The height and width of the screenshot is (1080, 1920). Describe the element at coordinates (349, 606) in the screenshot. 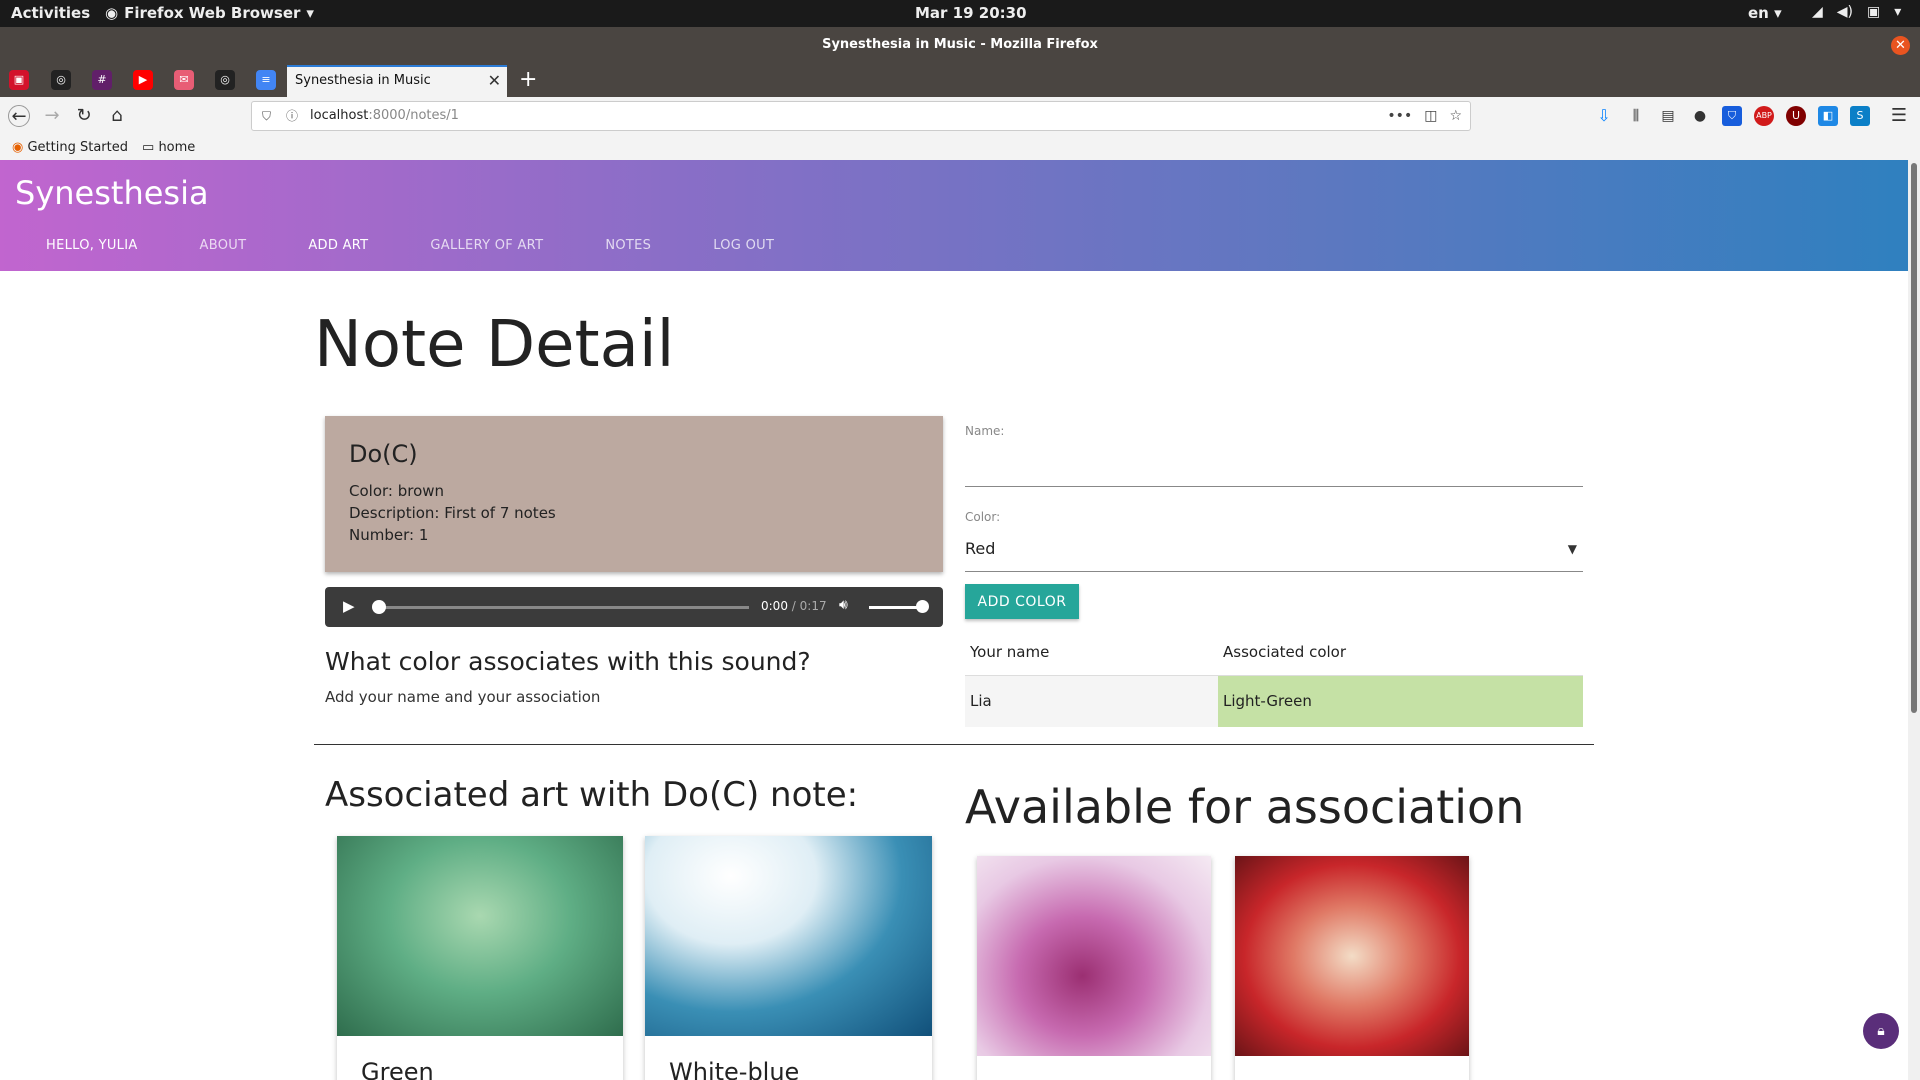

I see `play-icon: ▶` at that location.